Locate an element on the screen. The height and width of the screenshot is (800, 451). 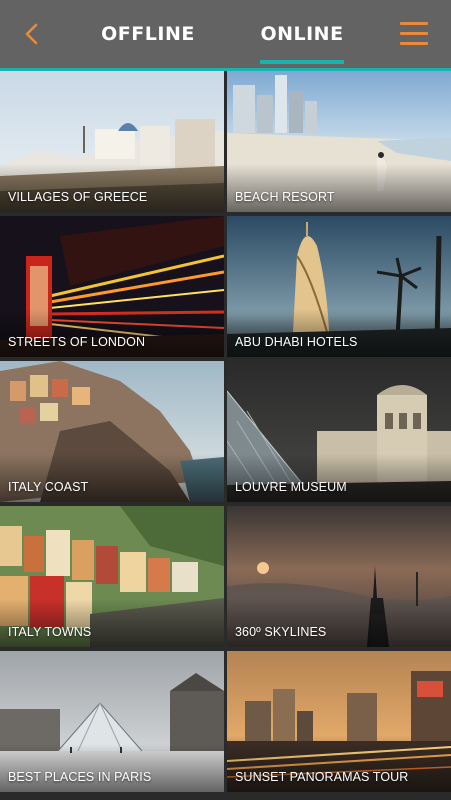
tour-tile-streets-of-london: STREETS OF LONDON is located at coordinates (112, 286).